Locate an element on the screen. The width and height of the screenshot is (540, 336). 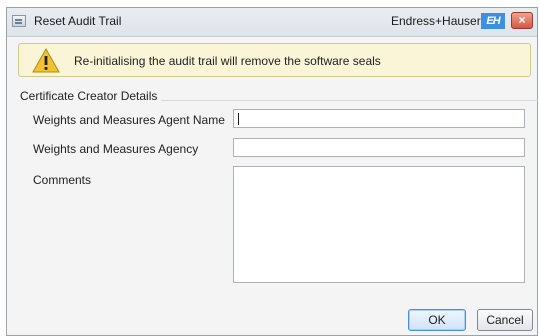
agent-name-label: Weights and Measures Agent Name is located at coordinates (129, 120).